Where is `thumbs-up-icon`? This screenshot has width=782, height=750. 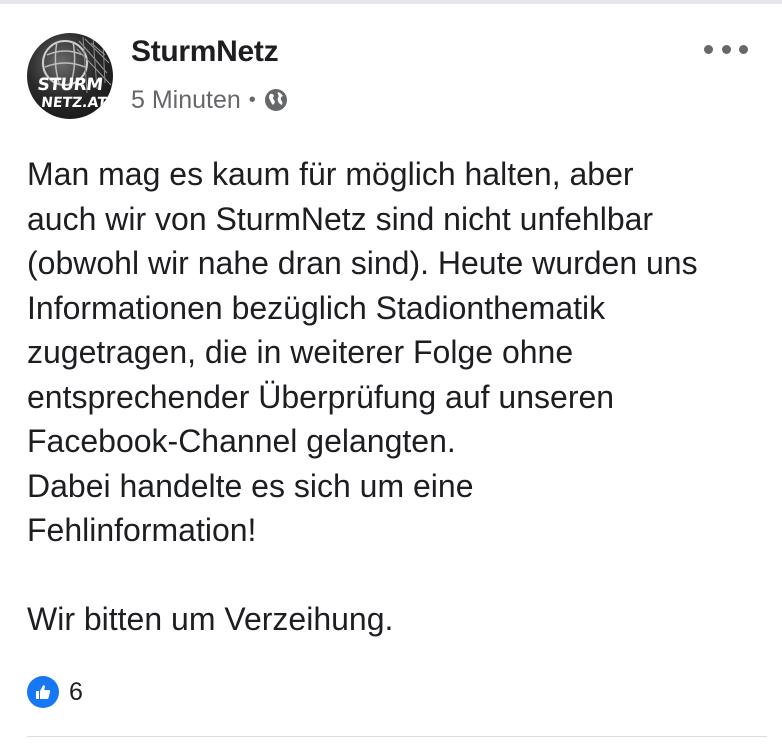 thumbs-up-icon is located at coordinates (43, 692).